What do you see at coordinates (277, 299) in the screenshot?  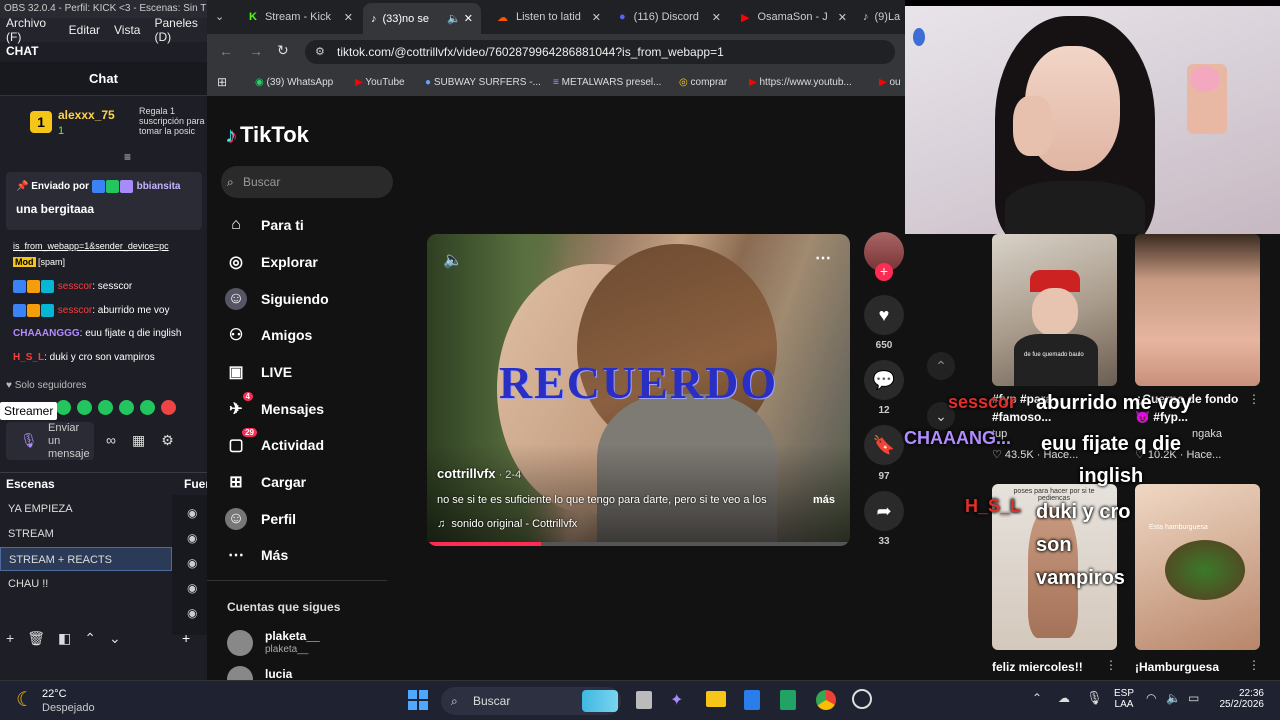 I see `nav-siguiendo: ☺ Siguiendo` at bounding box center [277, 299].